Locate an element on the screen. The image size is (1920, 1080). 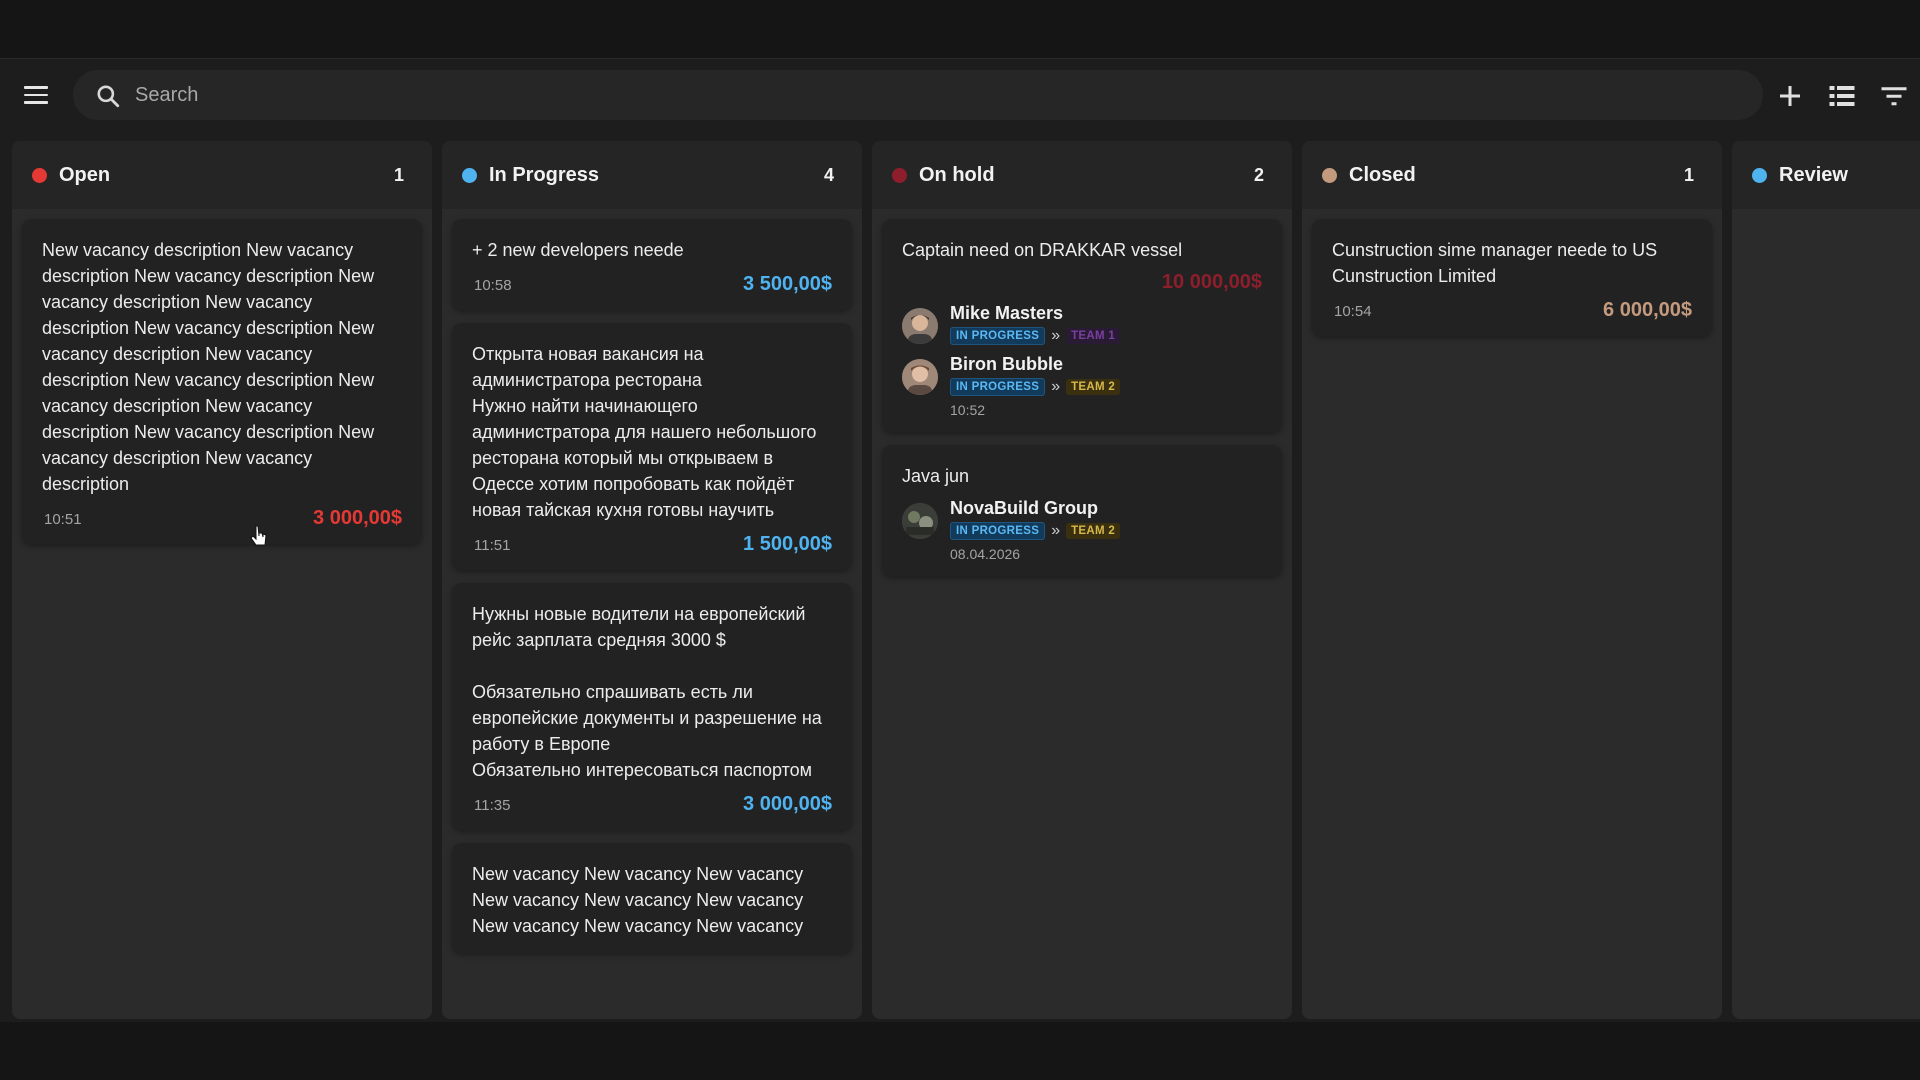
column-title: In Progress is located at coordinates (544, 174).